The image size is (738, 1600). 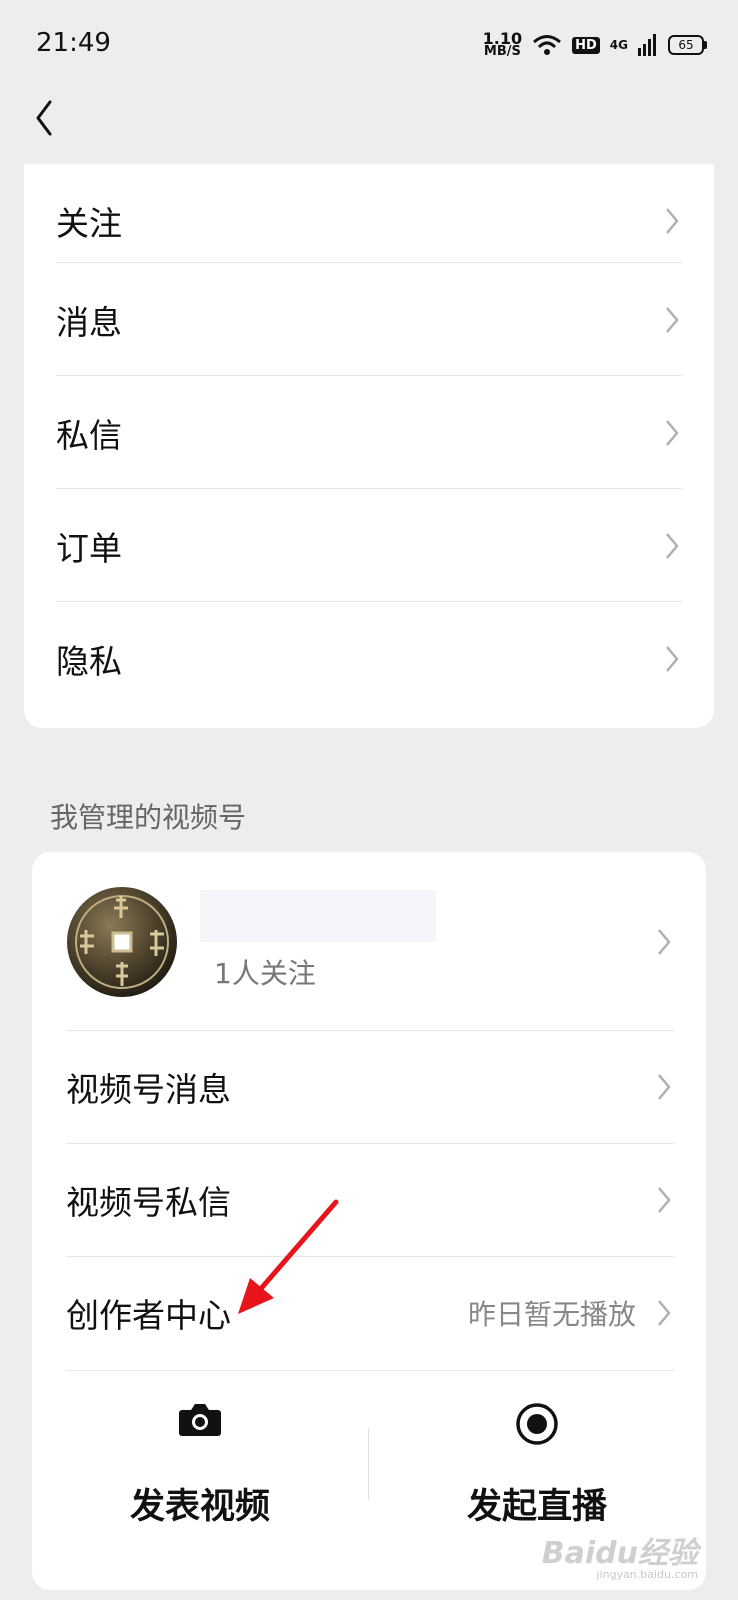 What do you see at coordinates (369, 221) in the screenshot?
I see `menu-item-follow: 关注` at bounding box center [369, 221].